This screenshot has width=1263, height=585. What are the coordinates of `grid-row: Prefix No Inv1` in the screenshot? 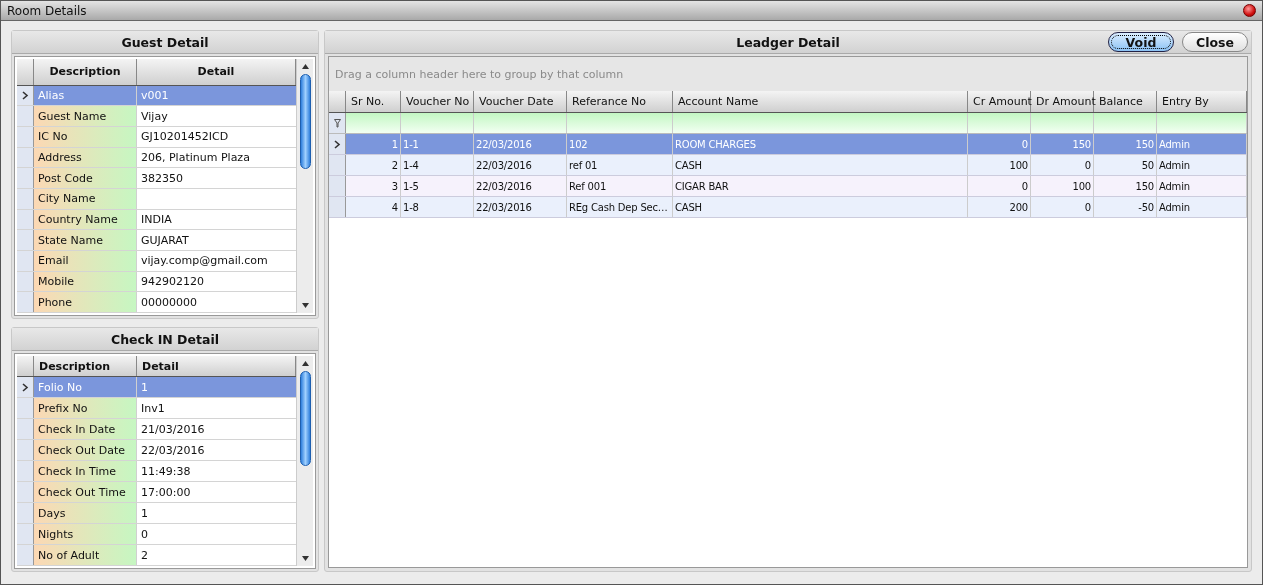 It's located at (156, 408).